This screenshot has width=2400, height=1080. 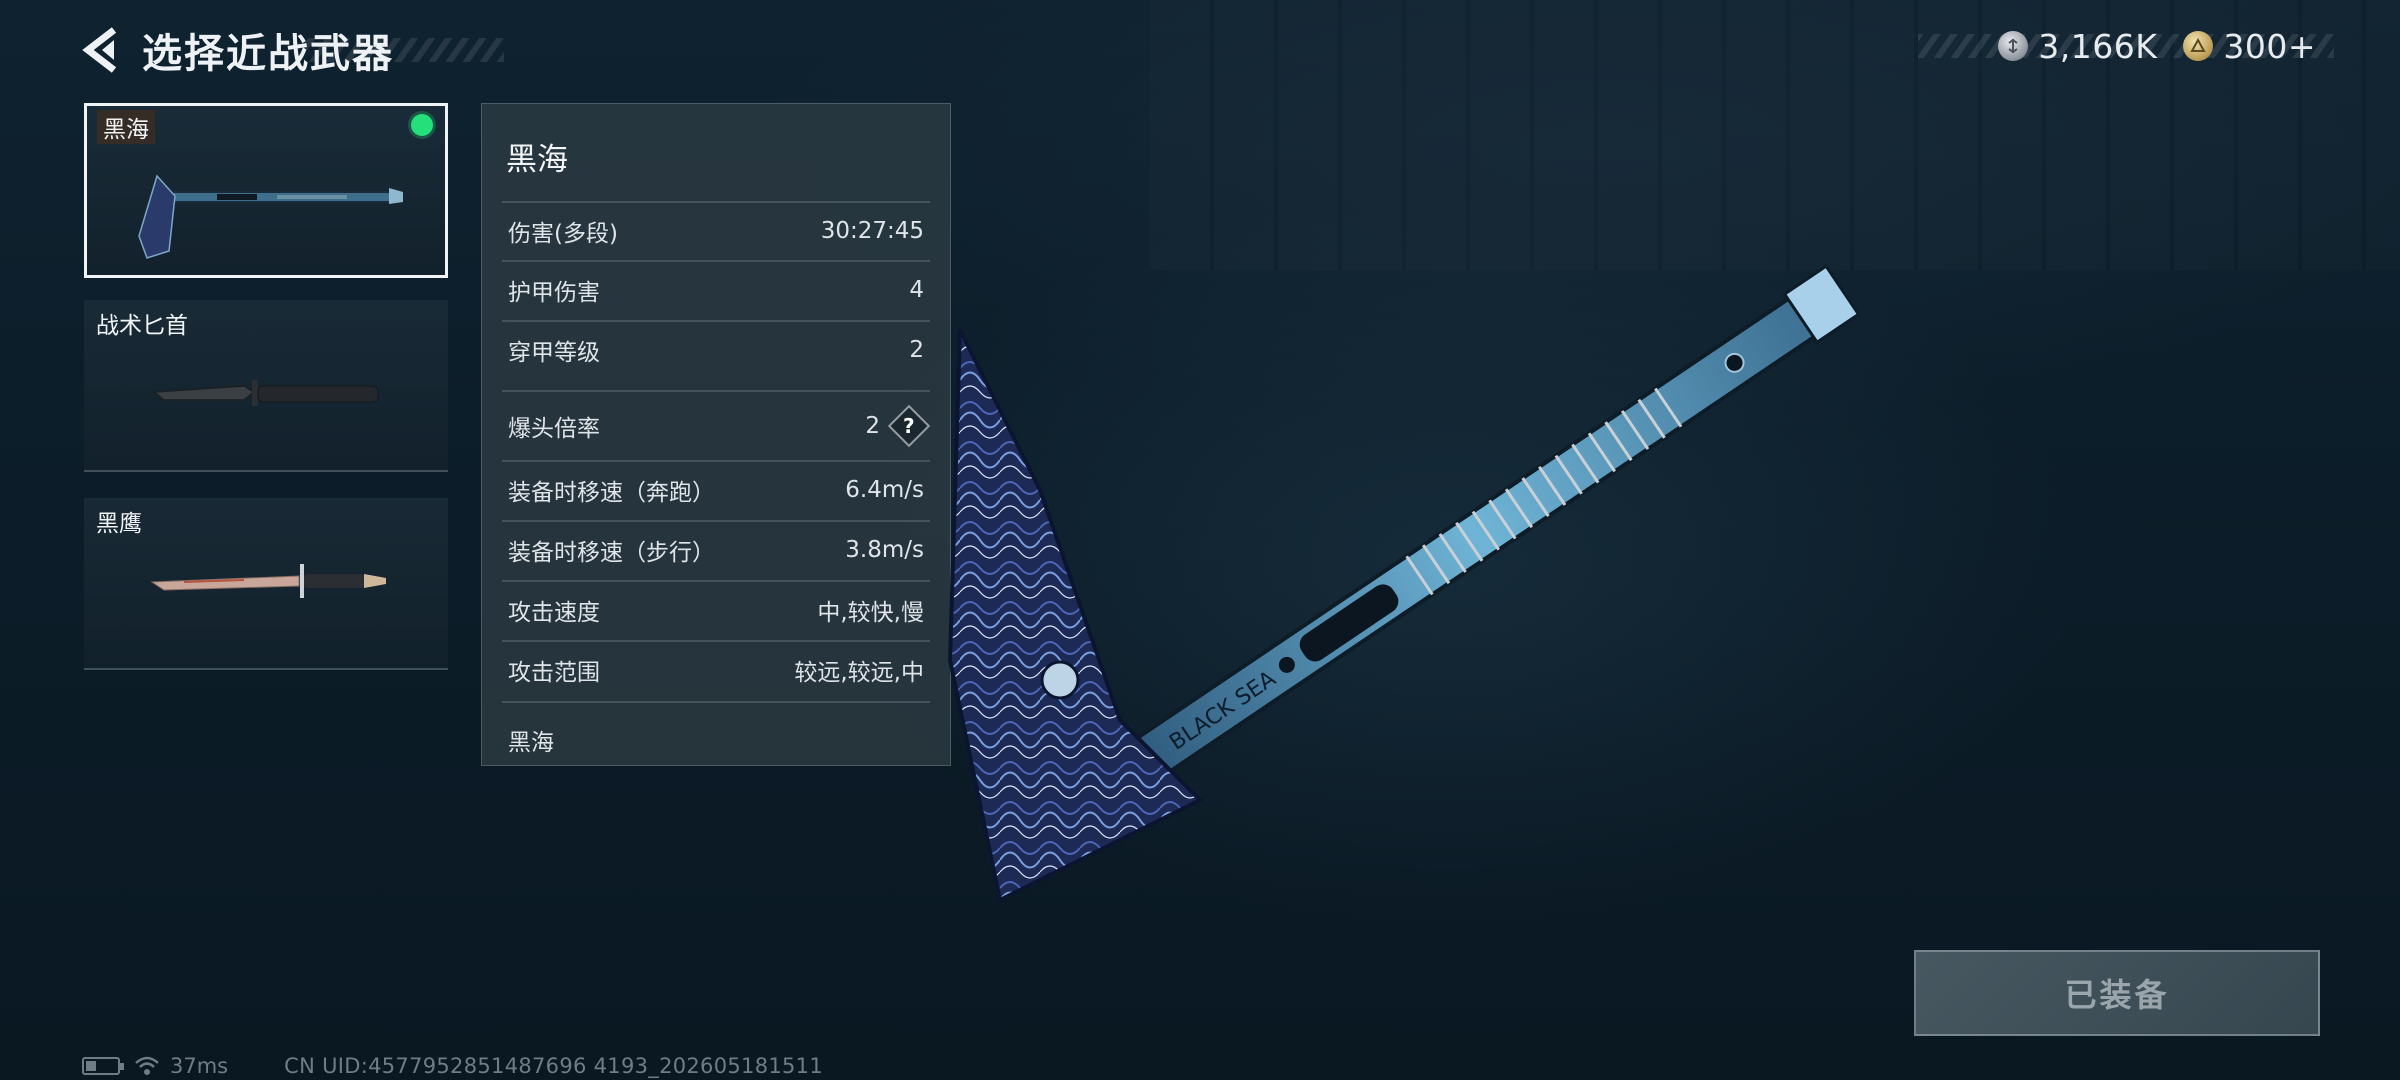 What do you see at coordinates (872, 426) in the screenshot?
I see `stat-value-text: 2` at bounding box center [872, 426].